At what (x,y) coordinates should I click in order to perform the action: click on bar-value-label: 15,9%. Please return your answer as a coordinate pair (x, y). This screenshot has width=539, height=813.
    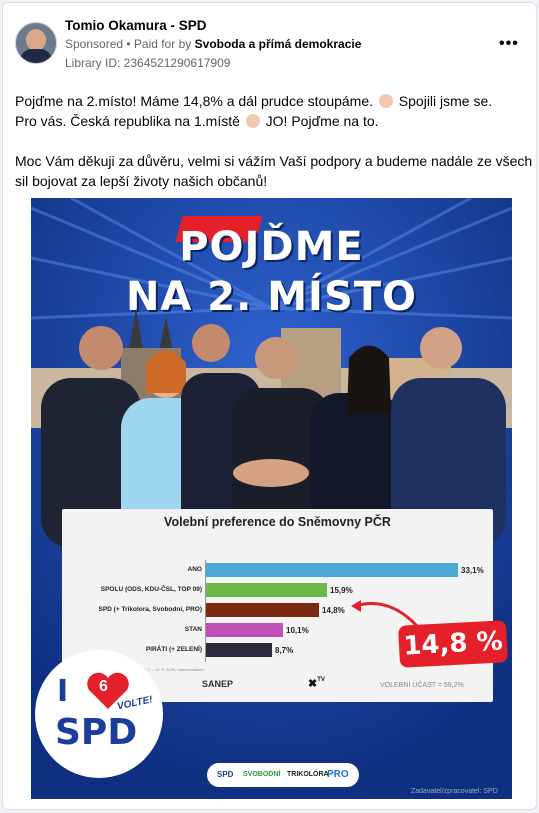
    Looking at the image, I should click on (341, 590).